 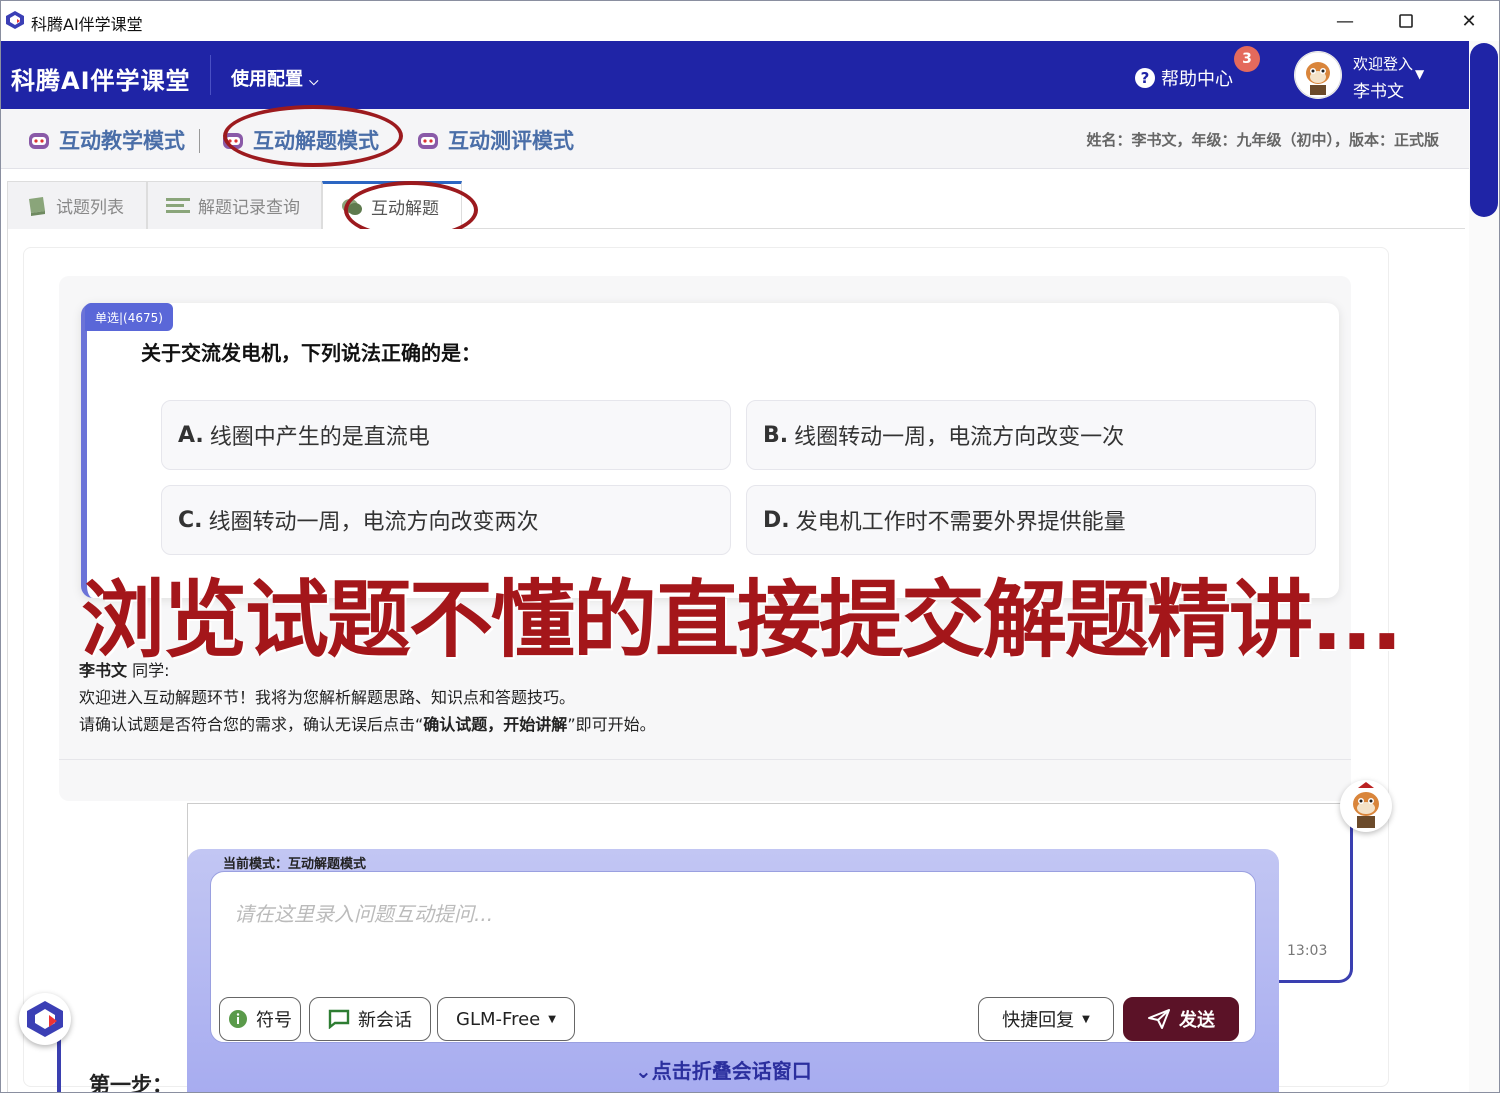 I want to click on message-pre: 请确认试题是否符合您的需求，确认无误后点击“, so click(x=251, y=724).